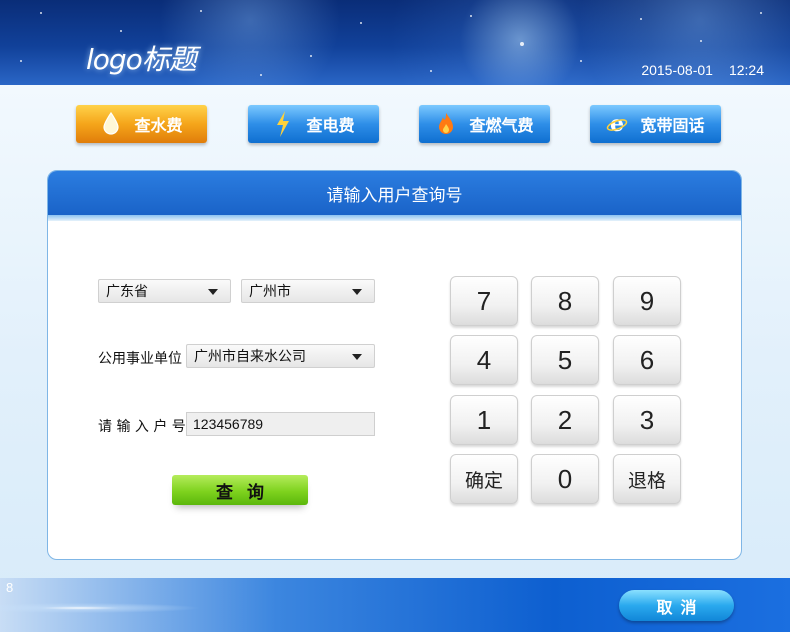 Image resolution: width=790 pixels, height=632 pixels. I want to click on key-9: 9, so click(647, 301).